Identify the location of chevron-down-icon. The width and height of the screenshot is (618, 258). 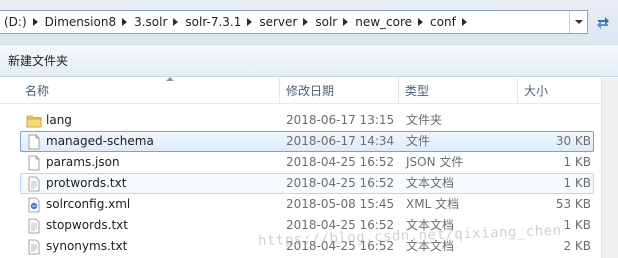
(578, 22).